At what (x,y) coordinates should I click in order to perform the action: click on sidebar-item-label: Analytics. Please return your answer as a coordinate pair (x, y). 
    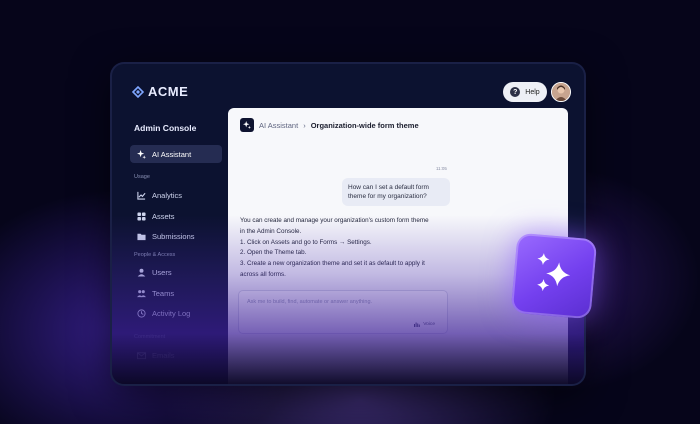
    Looking at the image, I should click on (167, 195).